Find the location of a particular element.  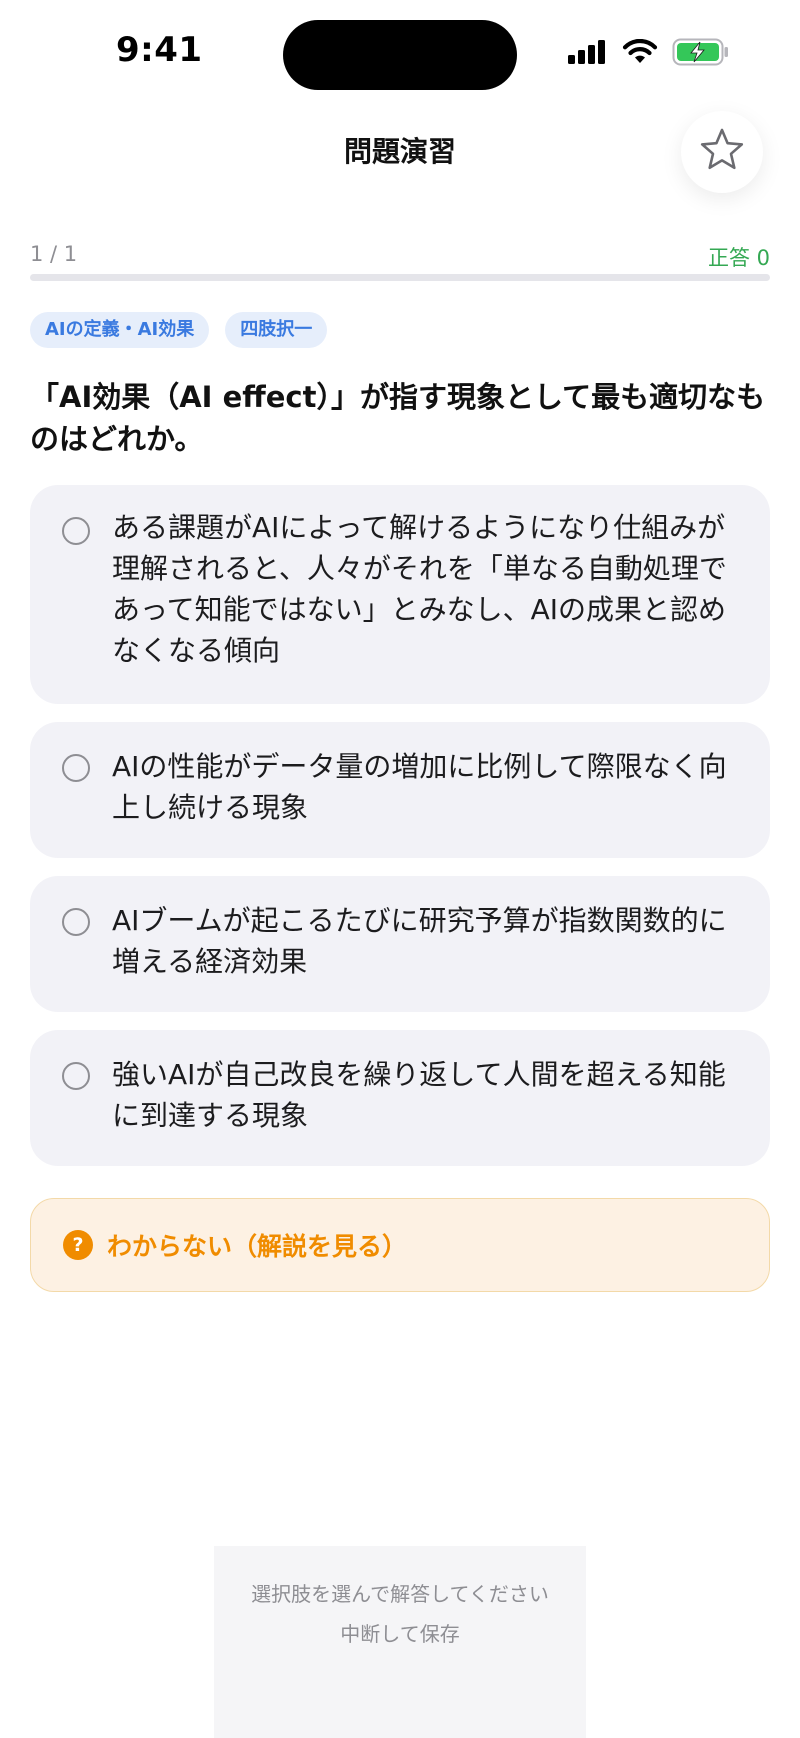

bottom-action-panel: 選択肢を選んで解答してください 中断して保存 is located at coordinates (400, 1642).